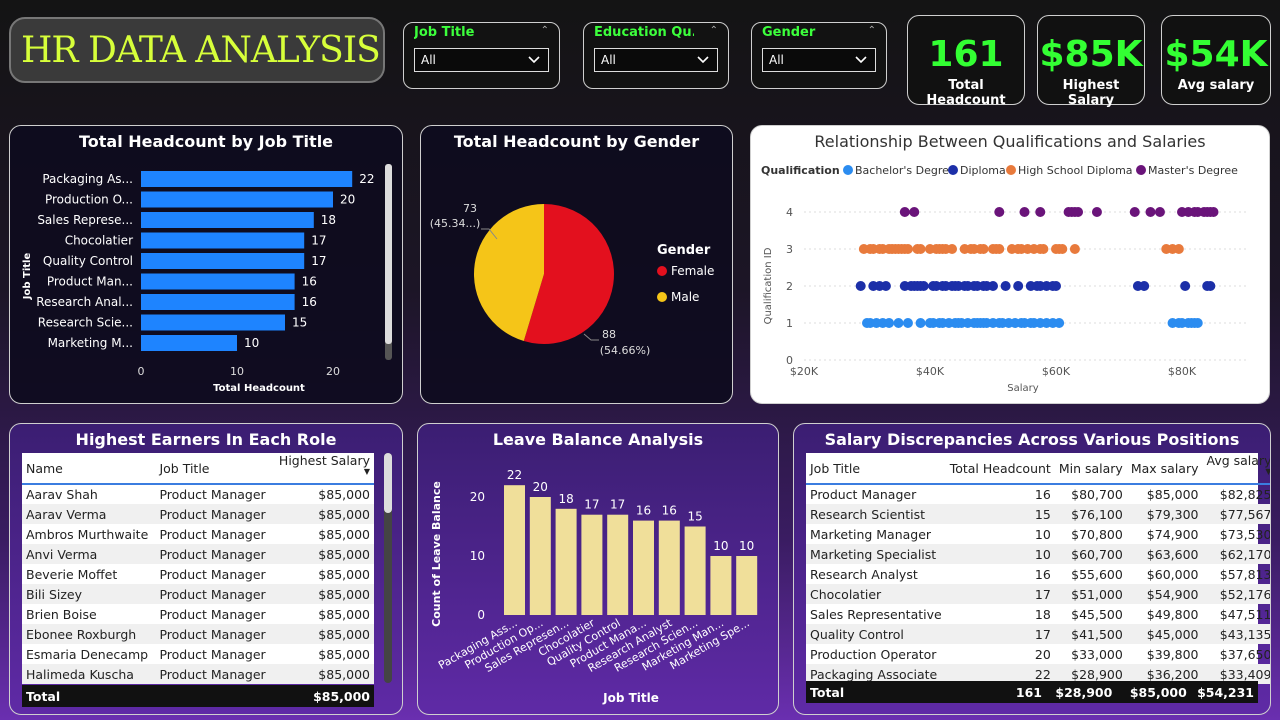  I want to click on table-cell: $33,000, so click(1097, 654).